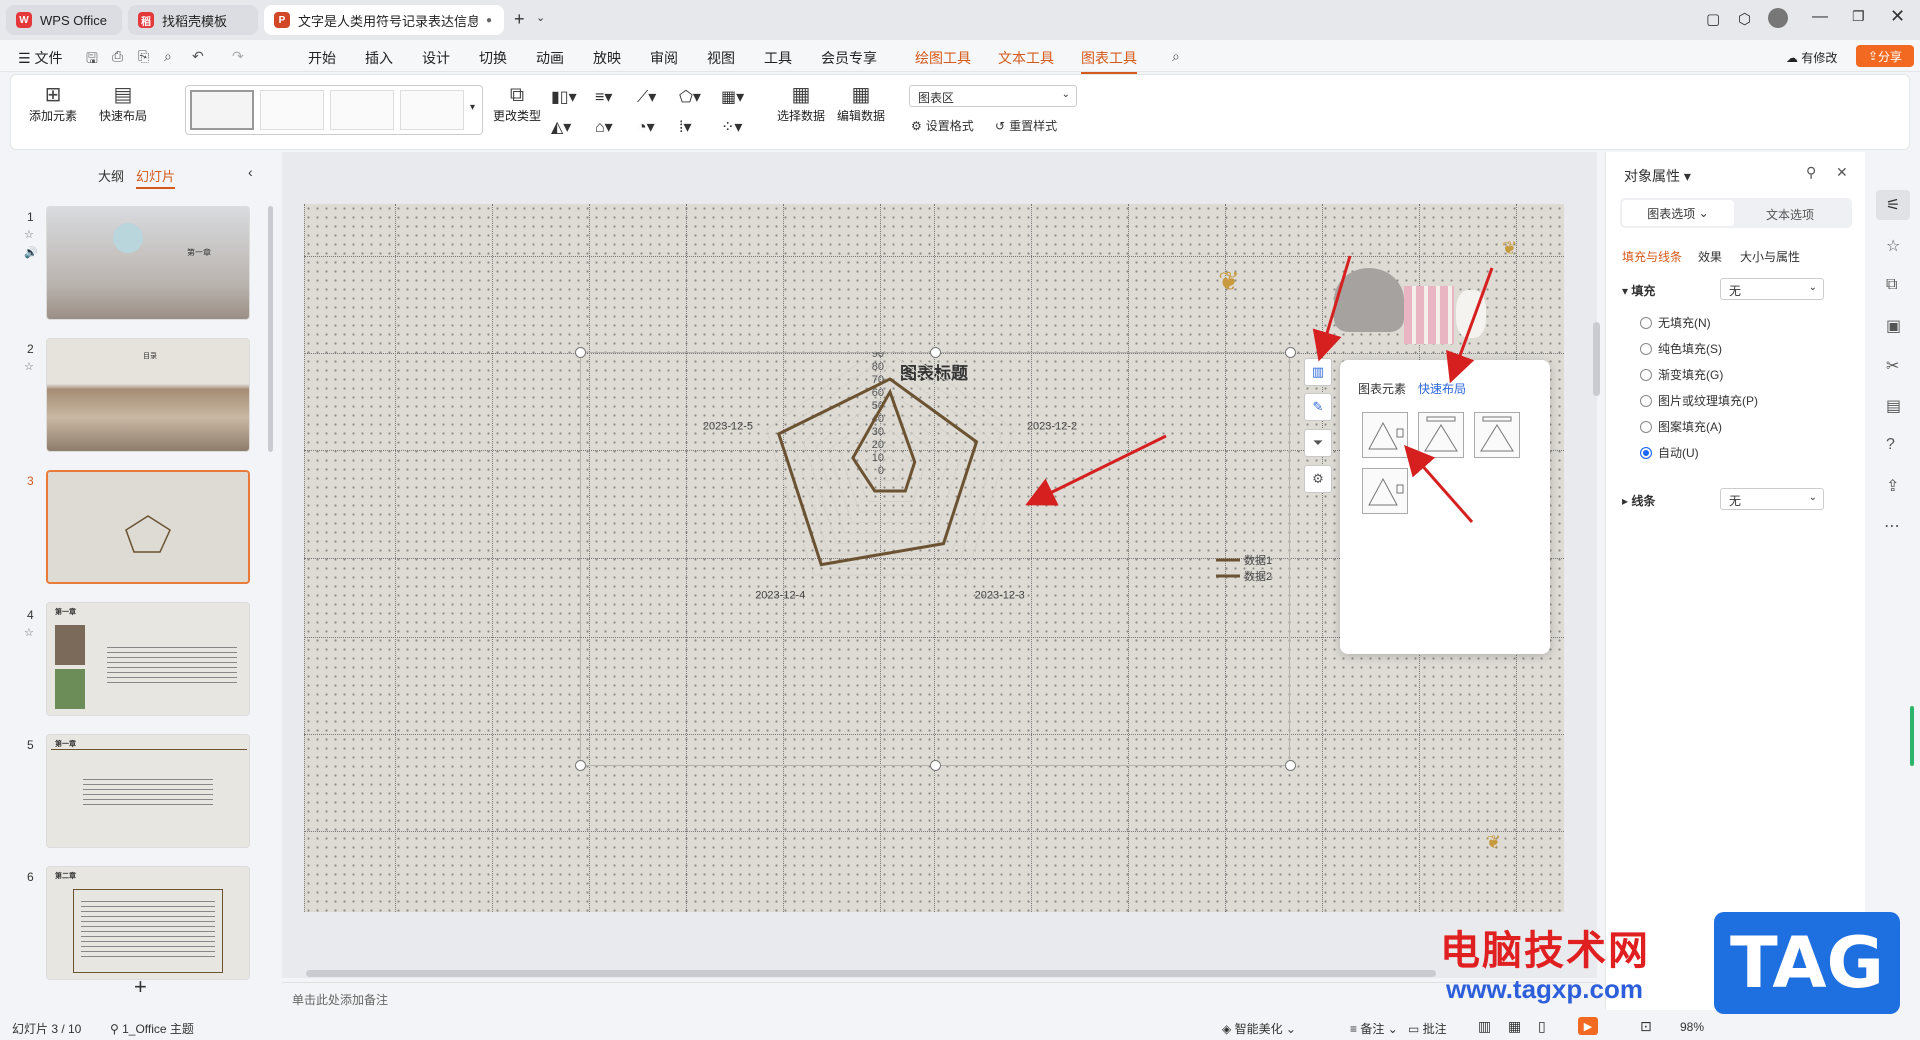 This screenshot has height=1040, width=1920. Describe the element at coordinates (1692, 1027) in the screenshot. I see `zoom-level: 98%` at that location.